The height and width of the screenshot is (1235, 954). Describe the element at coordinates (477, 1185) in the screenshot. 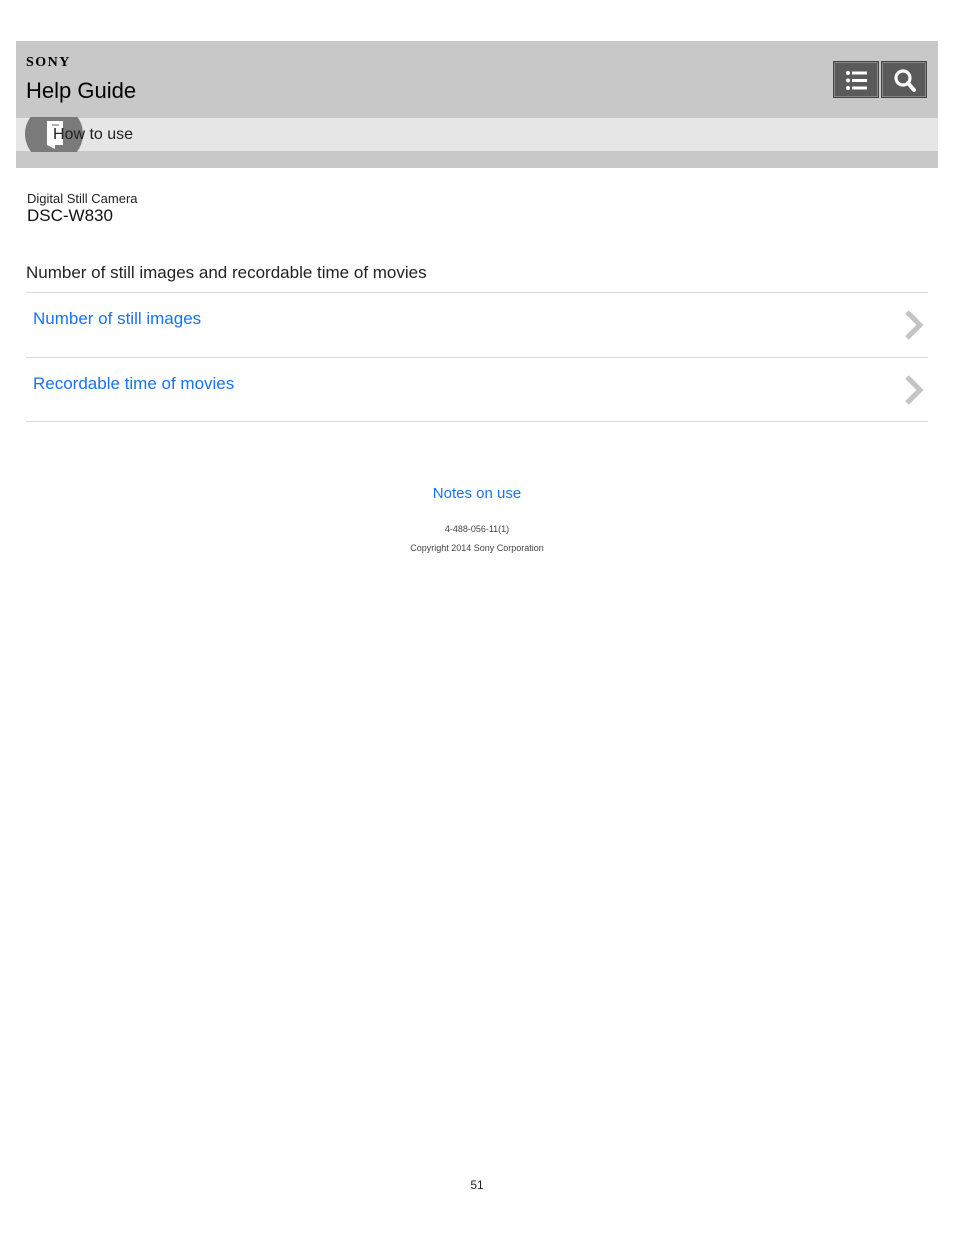

I see `page-number: 51` at that location.